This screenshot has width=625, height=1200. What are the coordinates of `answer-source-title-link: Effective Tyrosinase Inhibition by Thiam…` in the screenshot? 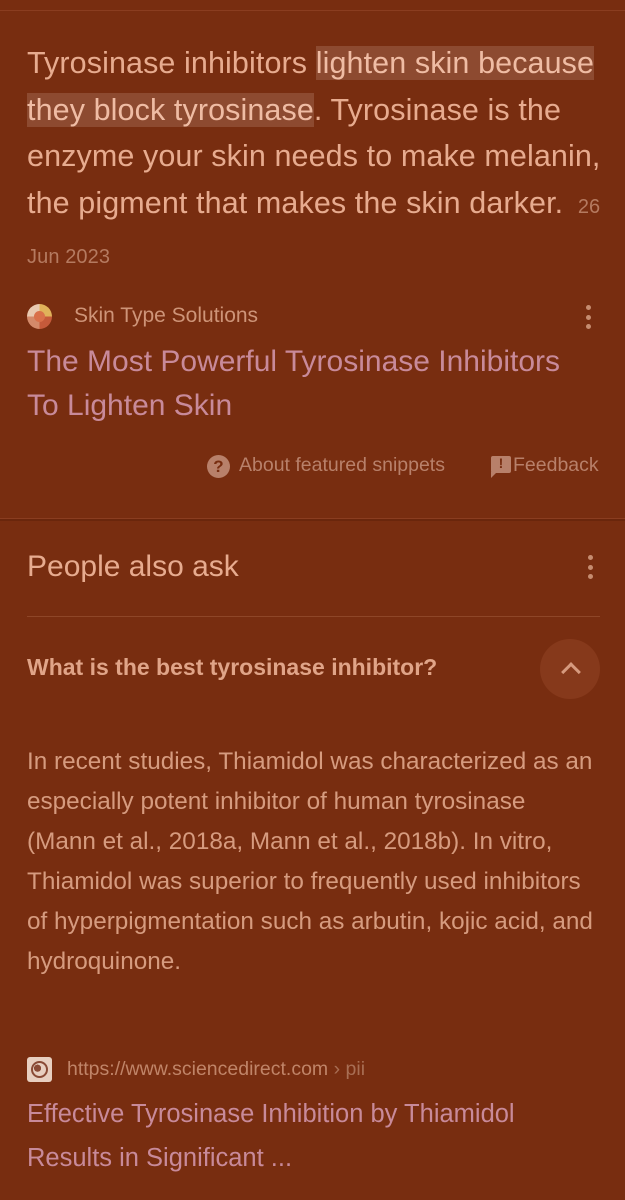 It's located at (314, 1136).